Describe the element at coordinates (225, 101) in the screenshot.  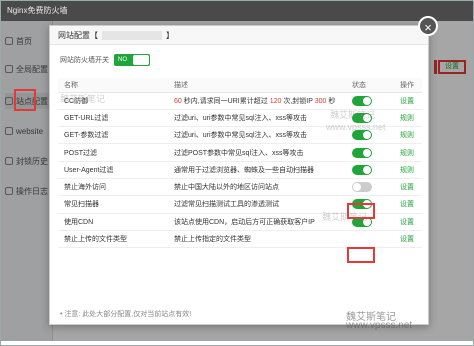
I see `cc-desc-part: 秒内,请求同一URI累计超过` at that location.